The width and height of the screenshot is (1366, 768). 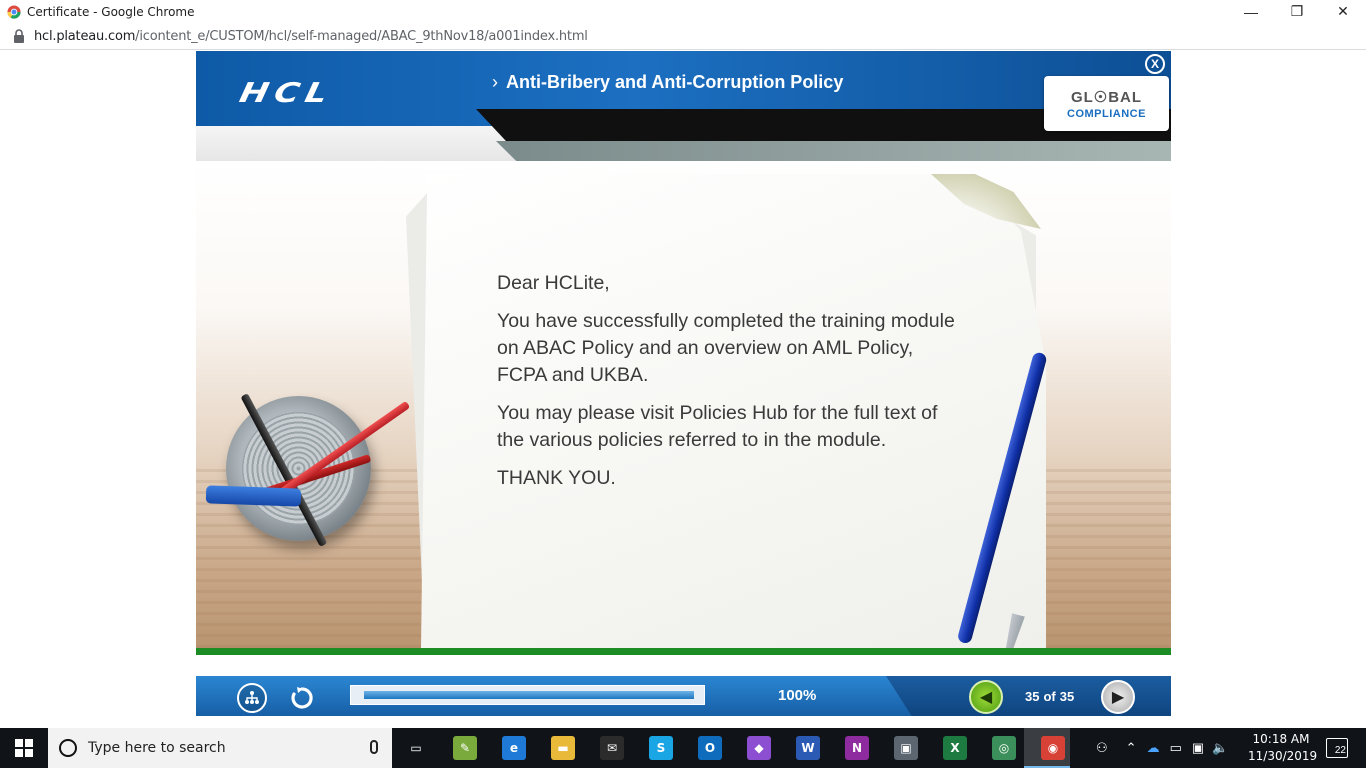 I want to click on letter-greeting: Dear HCLite,, so click(x=553, y=283).